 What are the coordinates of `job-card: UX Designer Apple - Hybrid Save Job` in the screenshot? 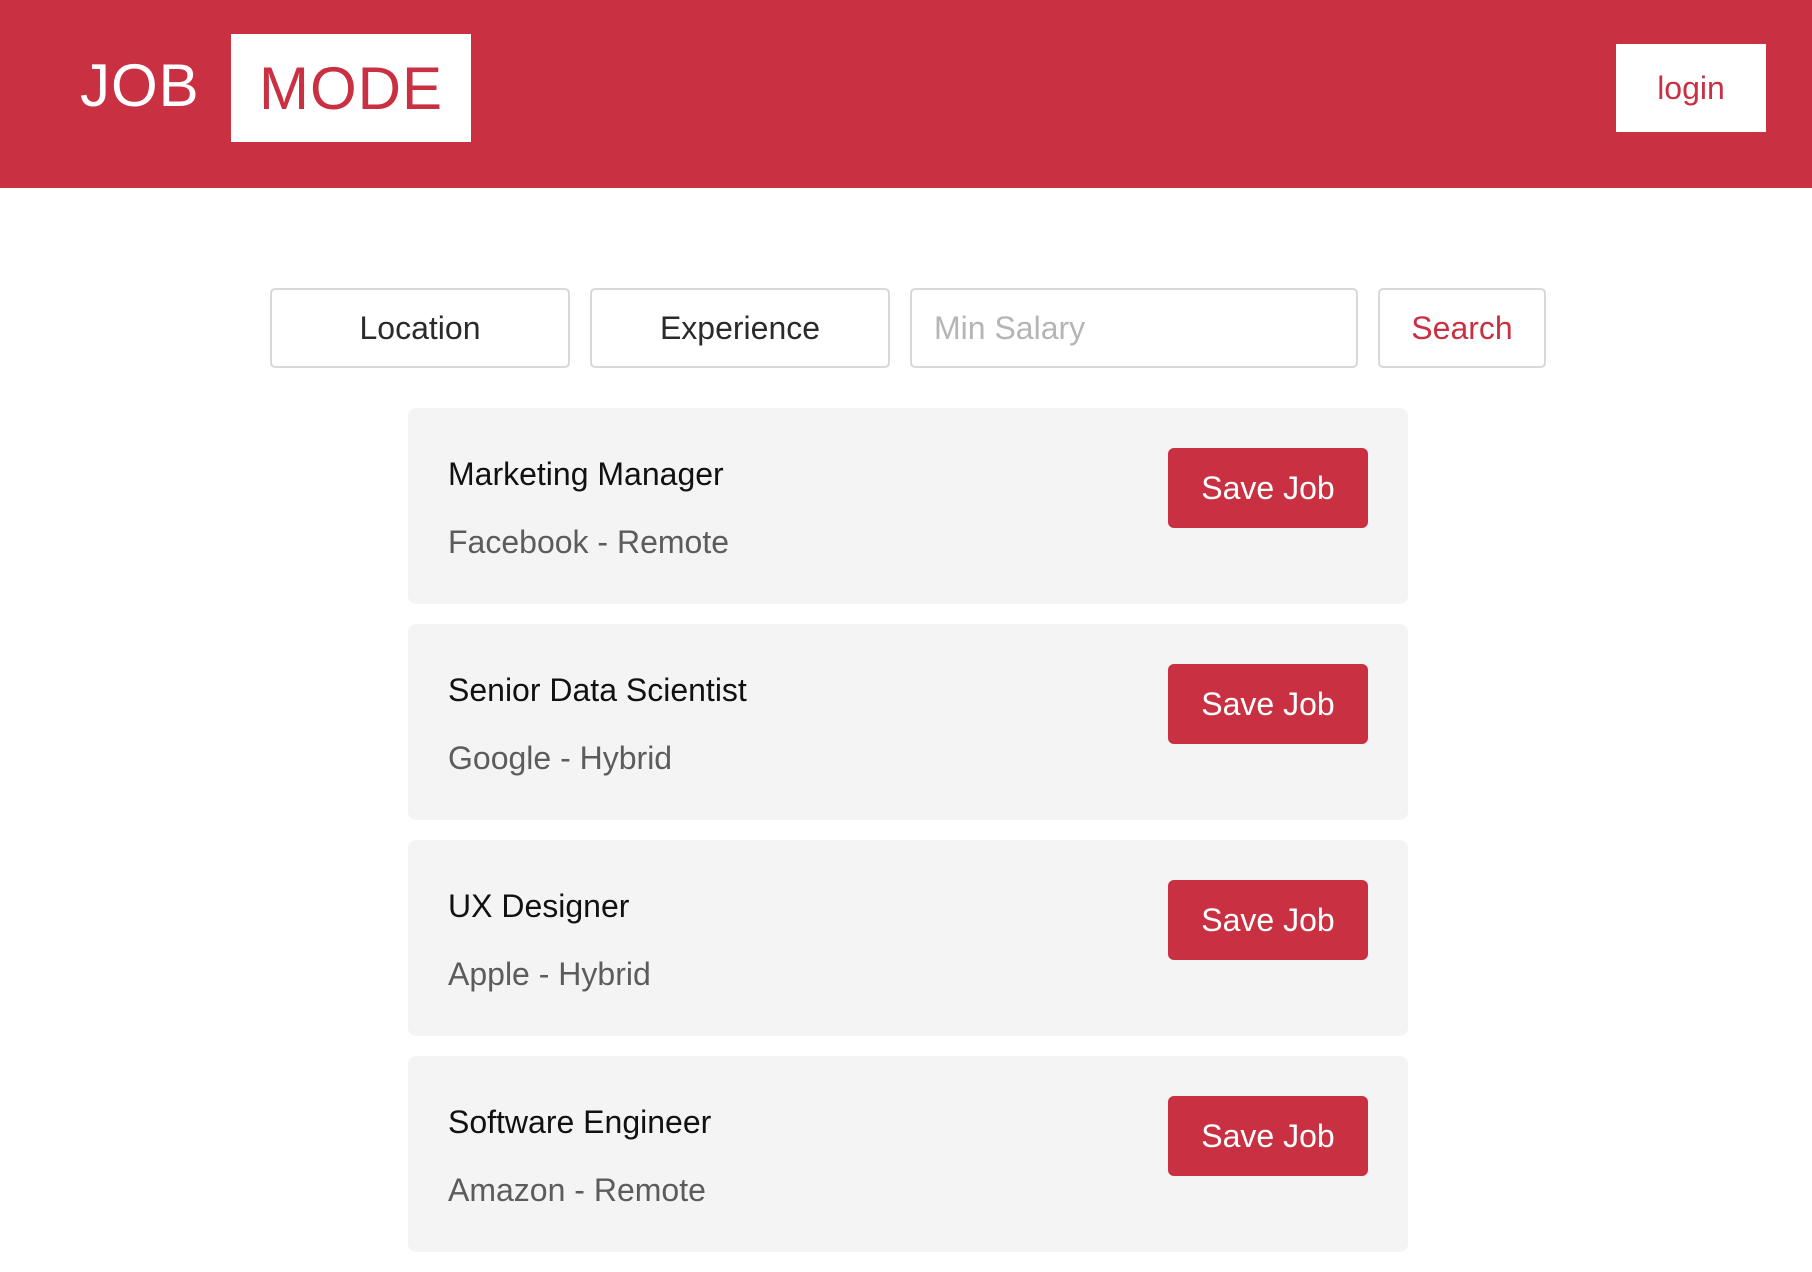 It's located at (908, 938).